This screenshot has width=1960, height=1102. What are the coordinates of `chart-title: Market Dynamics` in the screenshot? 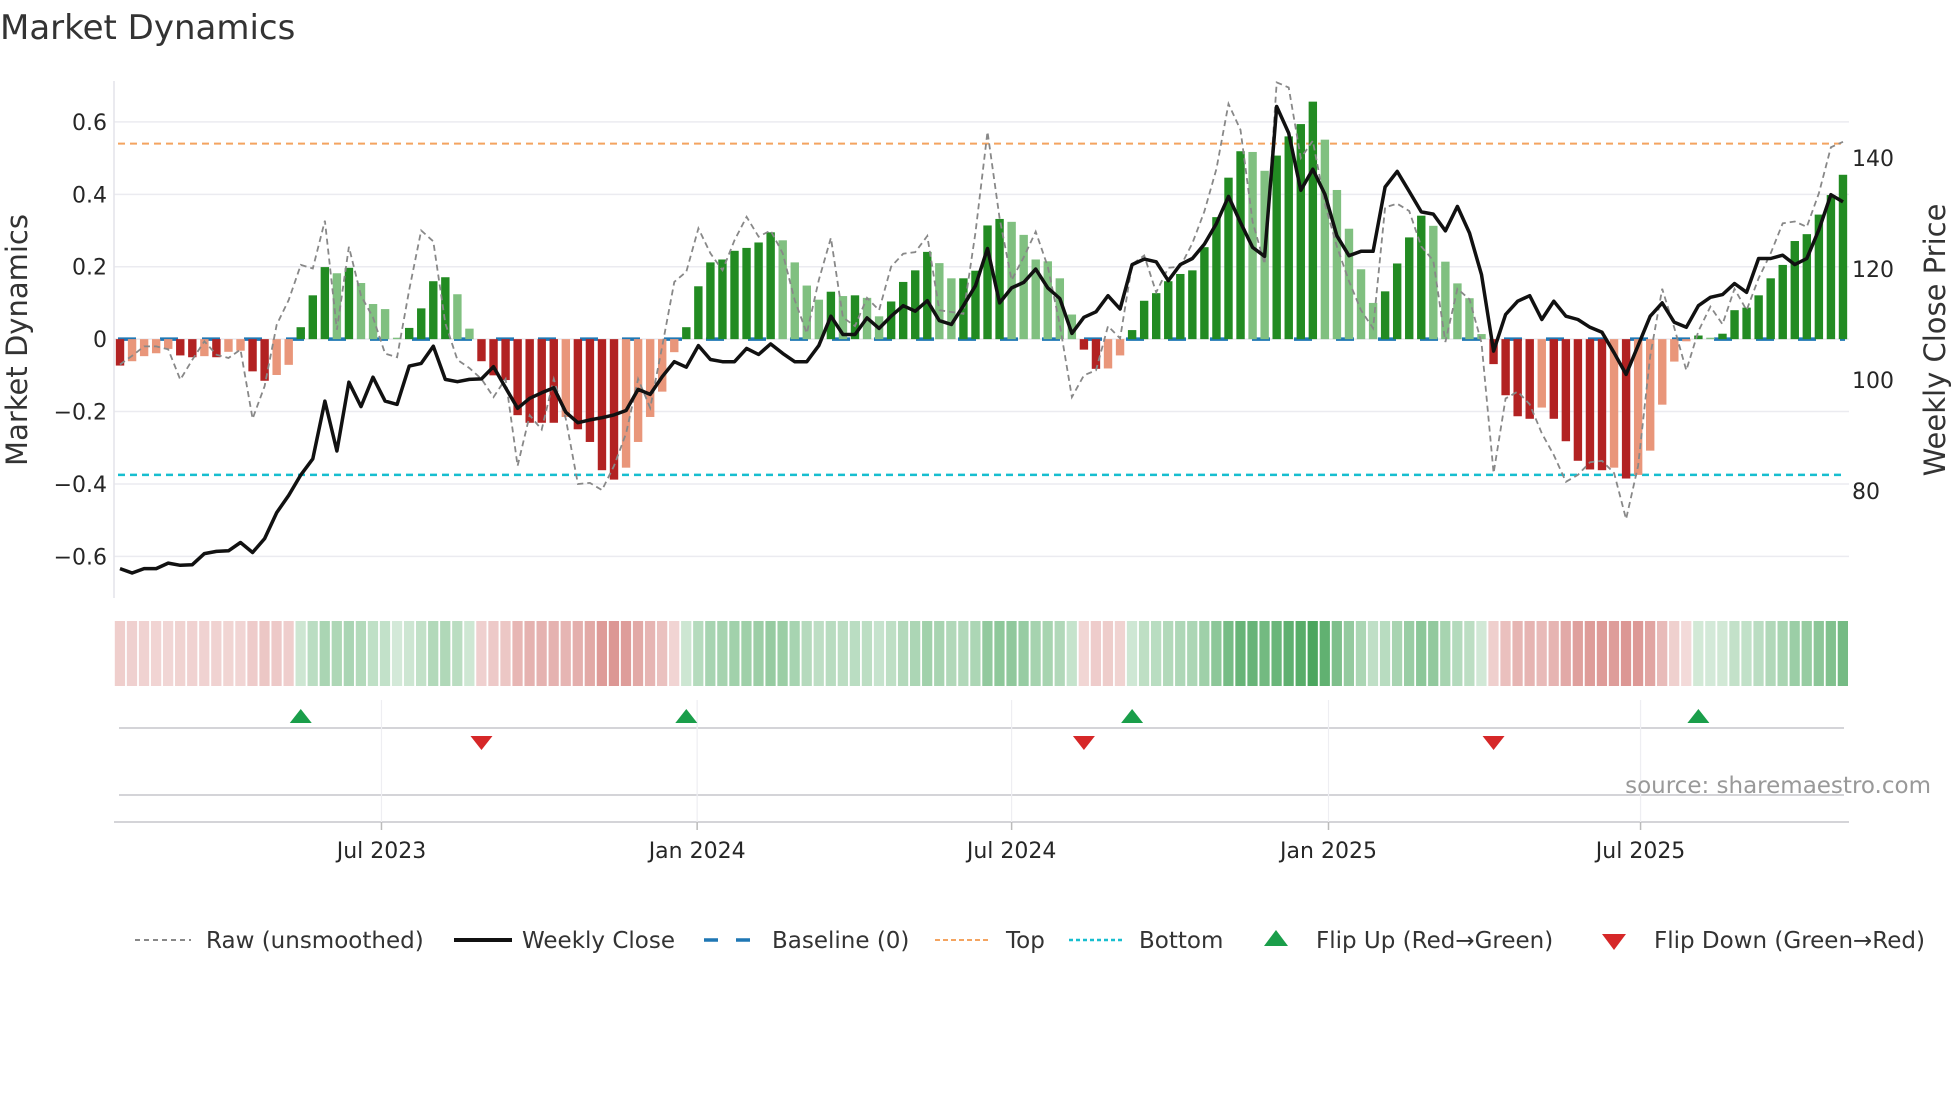 It's located at (147, 28).